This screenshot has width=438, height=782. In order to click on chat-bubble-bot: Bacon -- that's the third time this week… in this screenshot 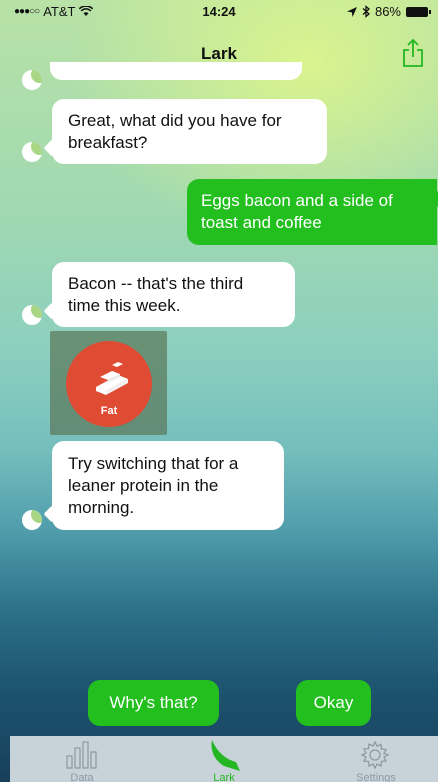, I will do `click(173, 294)`.